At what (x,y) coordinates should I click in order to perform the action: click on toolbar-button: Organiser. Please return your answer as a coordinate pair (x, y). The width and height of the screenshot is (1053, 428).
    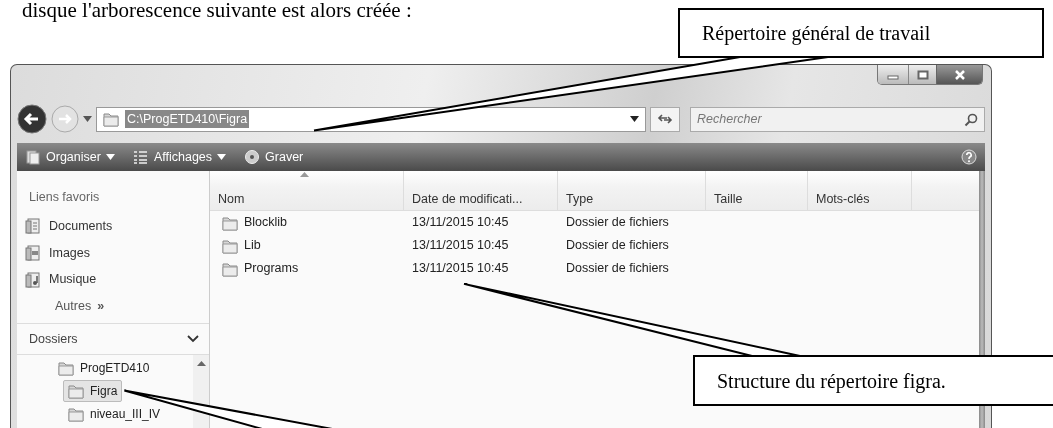
    Looking at the image, I should click on (70, 157).